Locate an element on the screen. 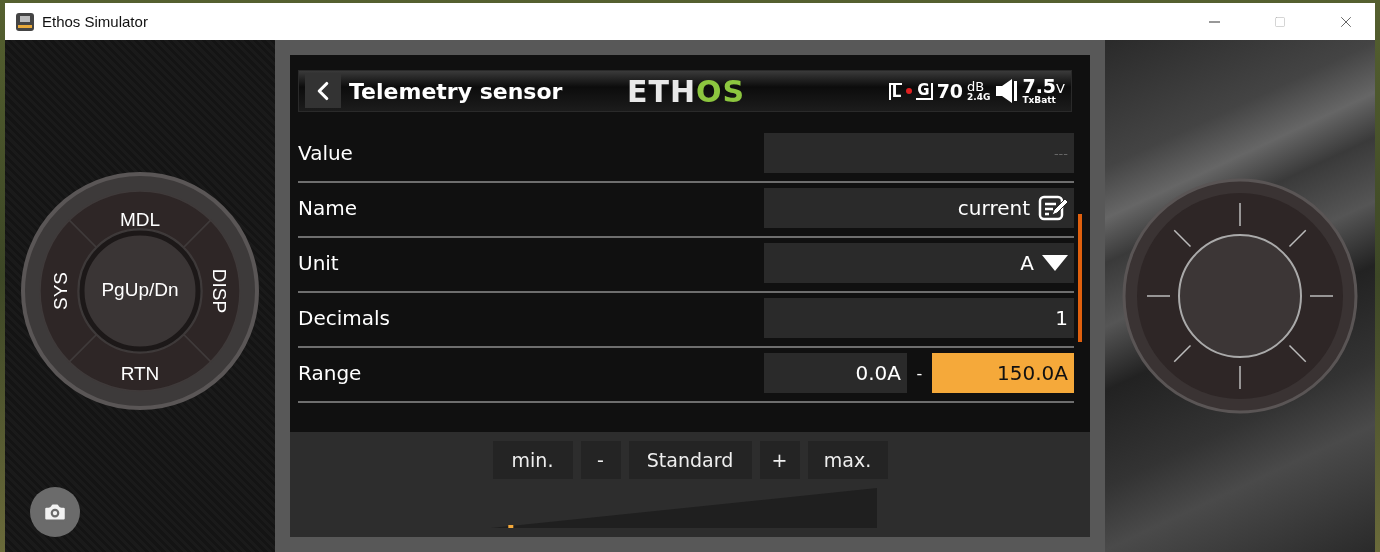  window-title: Ethos Simulator is located at coordinates (95, 21).